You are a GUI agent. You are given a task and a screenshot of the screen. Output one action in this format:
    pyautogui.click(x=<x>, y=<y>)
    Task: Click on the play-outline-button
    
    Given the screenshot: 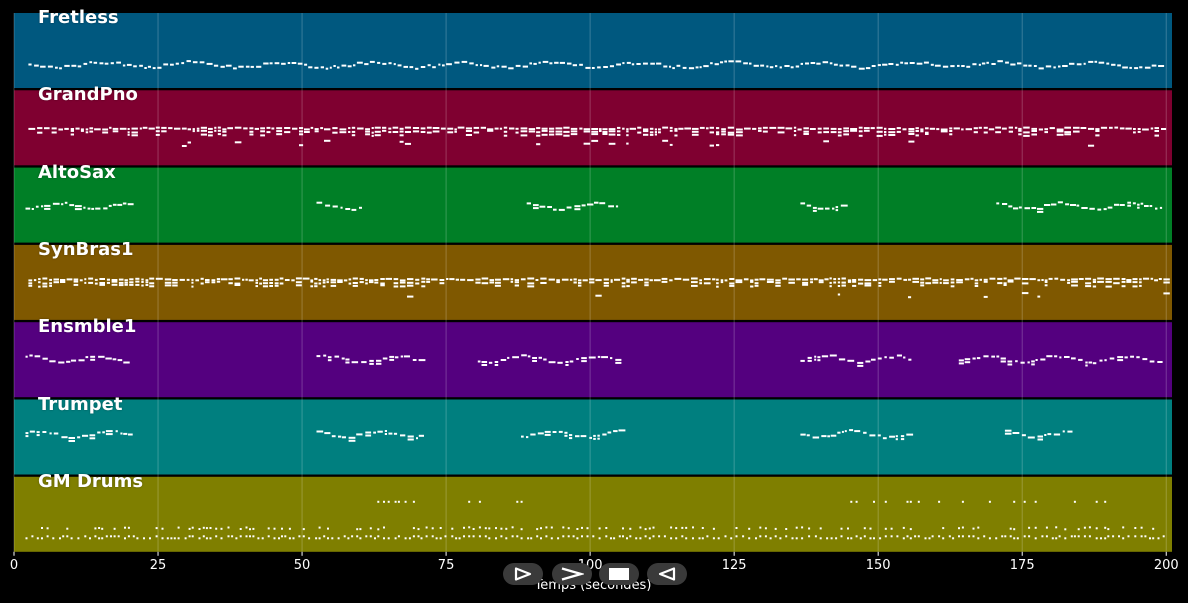 What is the action you would take?
    pyautogui.click(x=523, y=574)
    